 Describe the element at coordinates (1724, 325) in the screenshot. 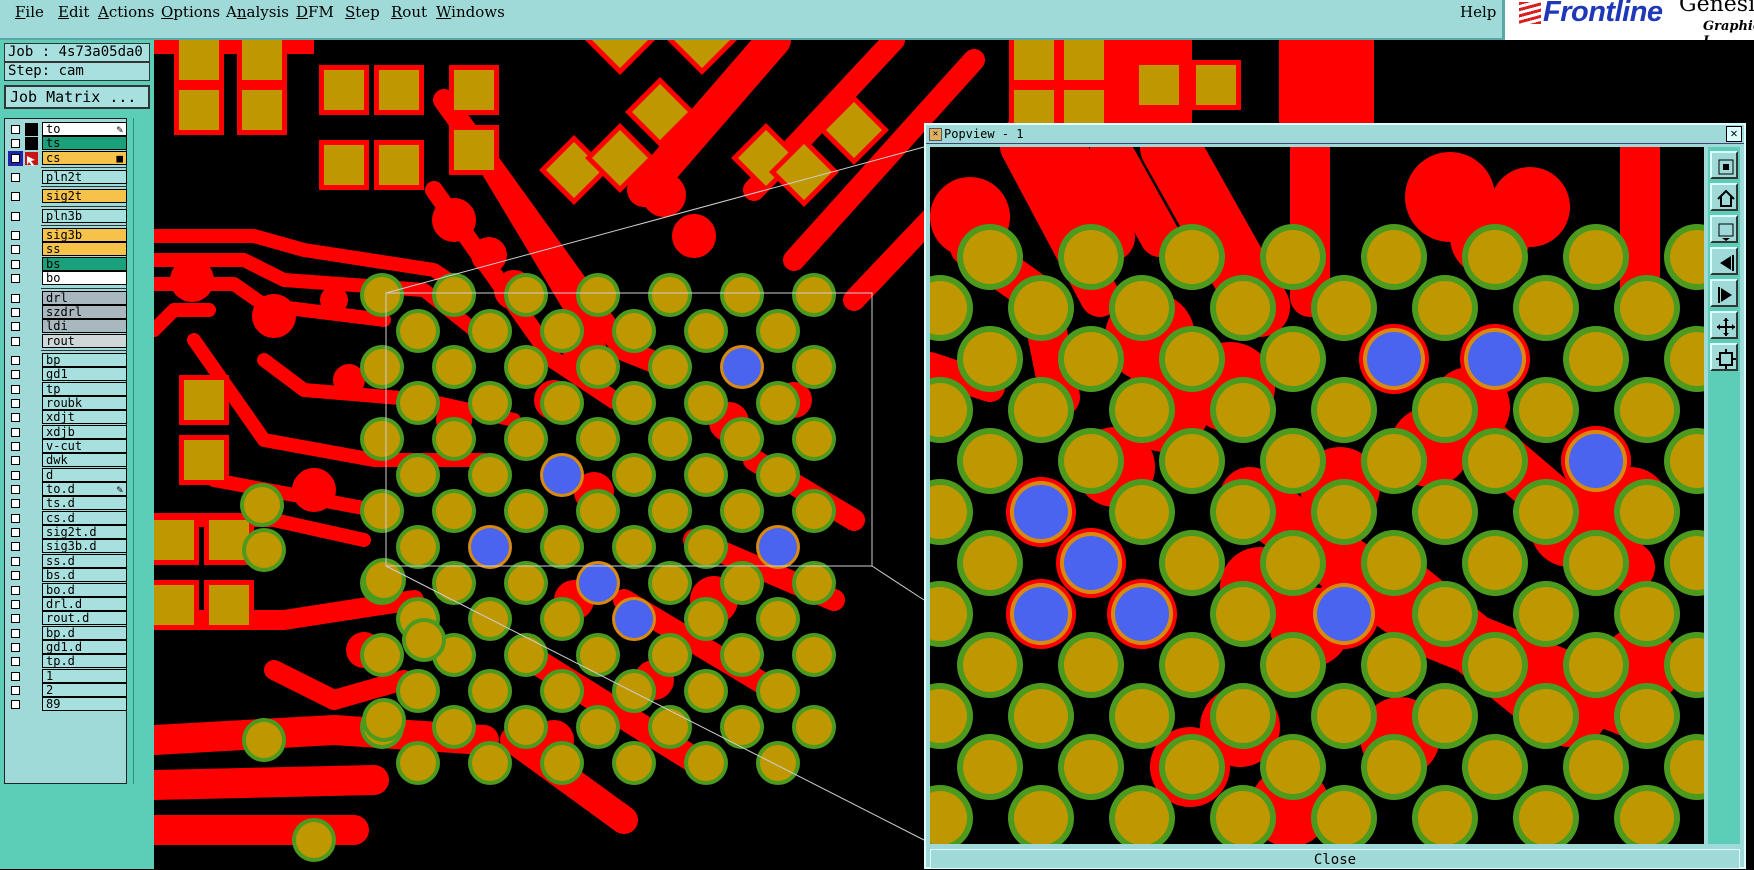

I see `zoom-in-button` at that location.